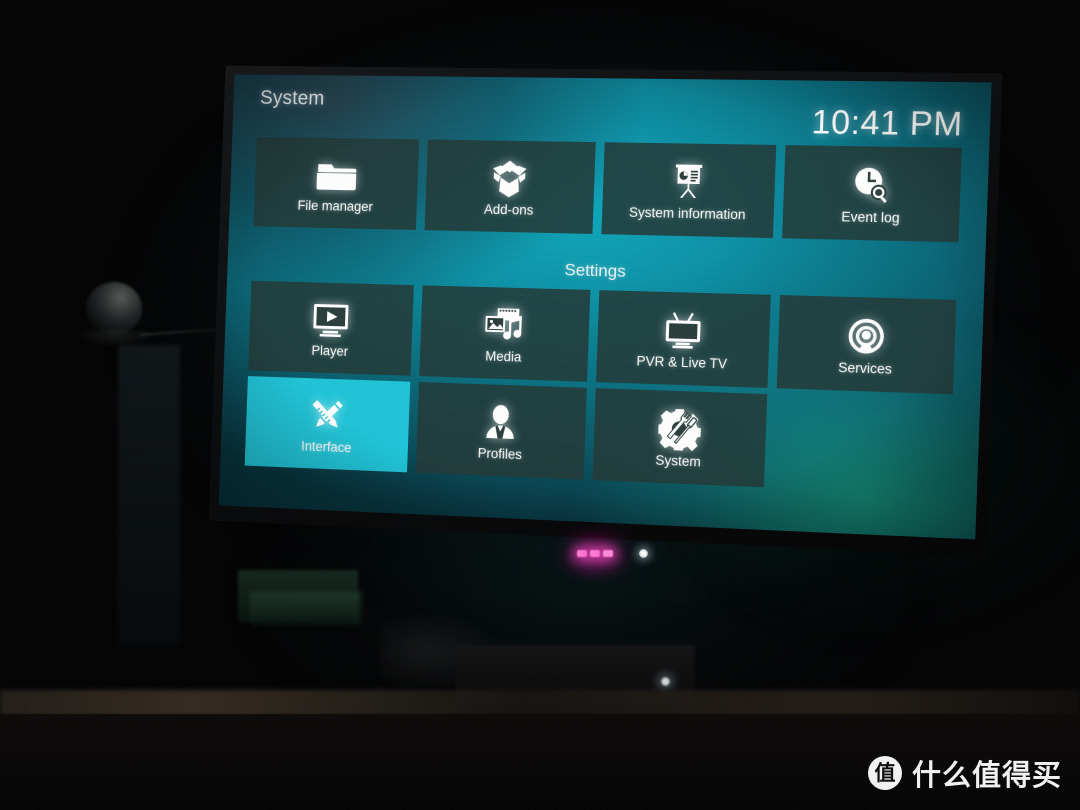 The height and width of the screenshot is (810, 1080). I want to click on media-console, so click(575, 676).